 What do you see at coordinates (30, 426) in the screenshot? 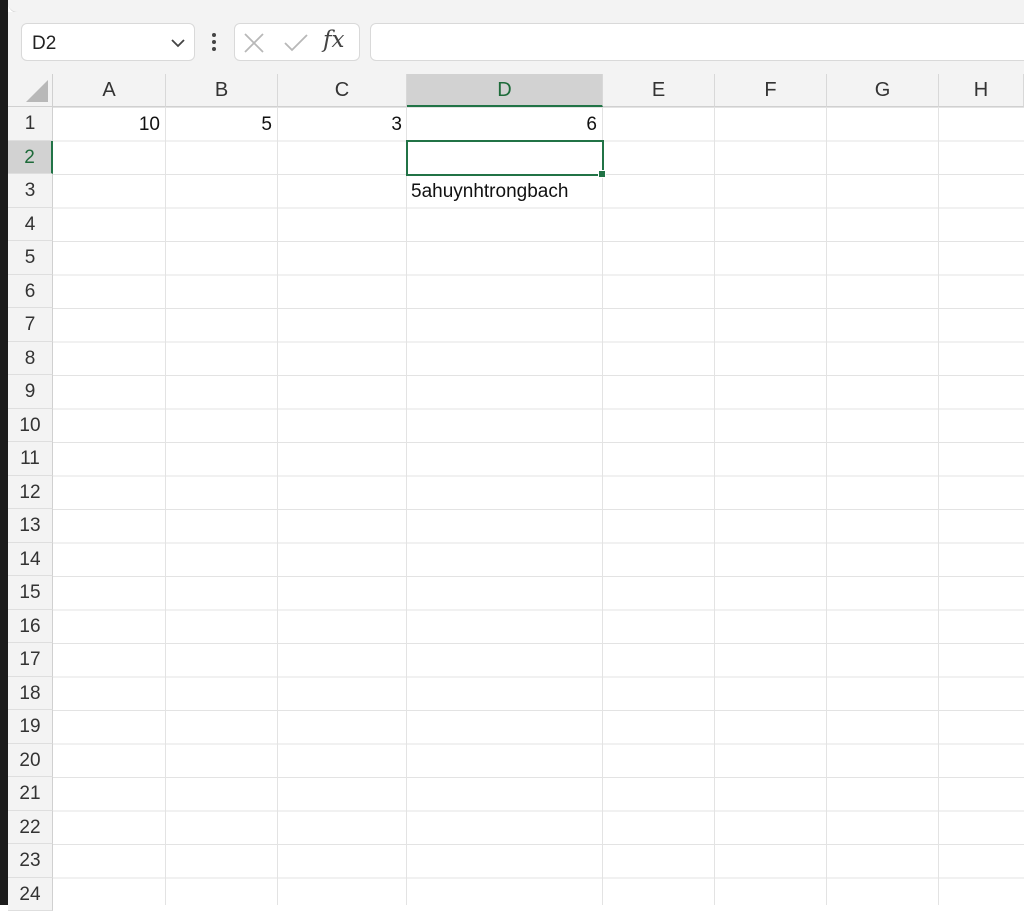
I see `row-header-10: 10` at bounding box center [30, 426].